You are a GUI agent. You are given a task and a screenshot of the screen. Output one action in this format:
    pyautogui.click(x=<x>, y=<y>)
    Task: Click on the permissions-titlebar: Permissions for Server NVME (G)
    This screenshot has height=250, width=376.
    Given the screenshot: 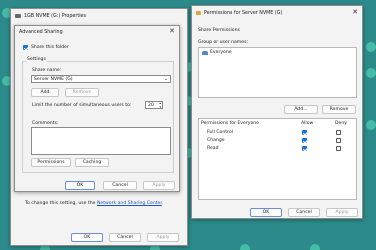 What is the action you would take?
    pyautogui.click(x=277, y=13)
    